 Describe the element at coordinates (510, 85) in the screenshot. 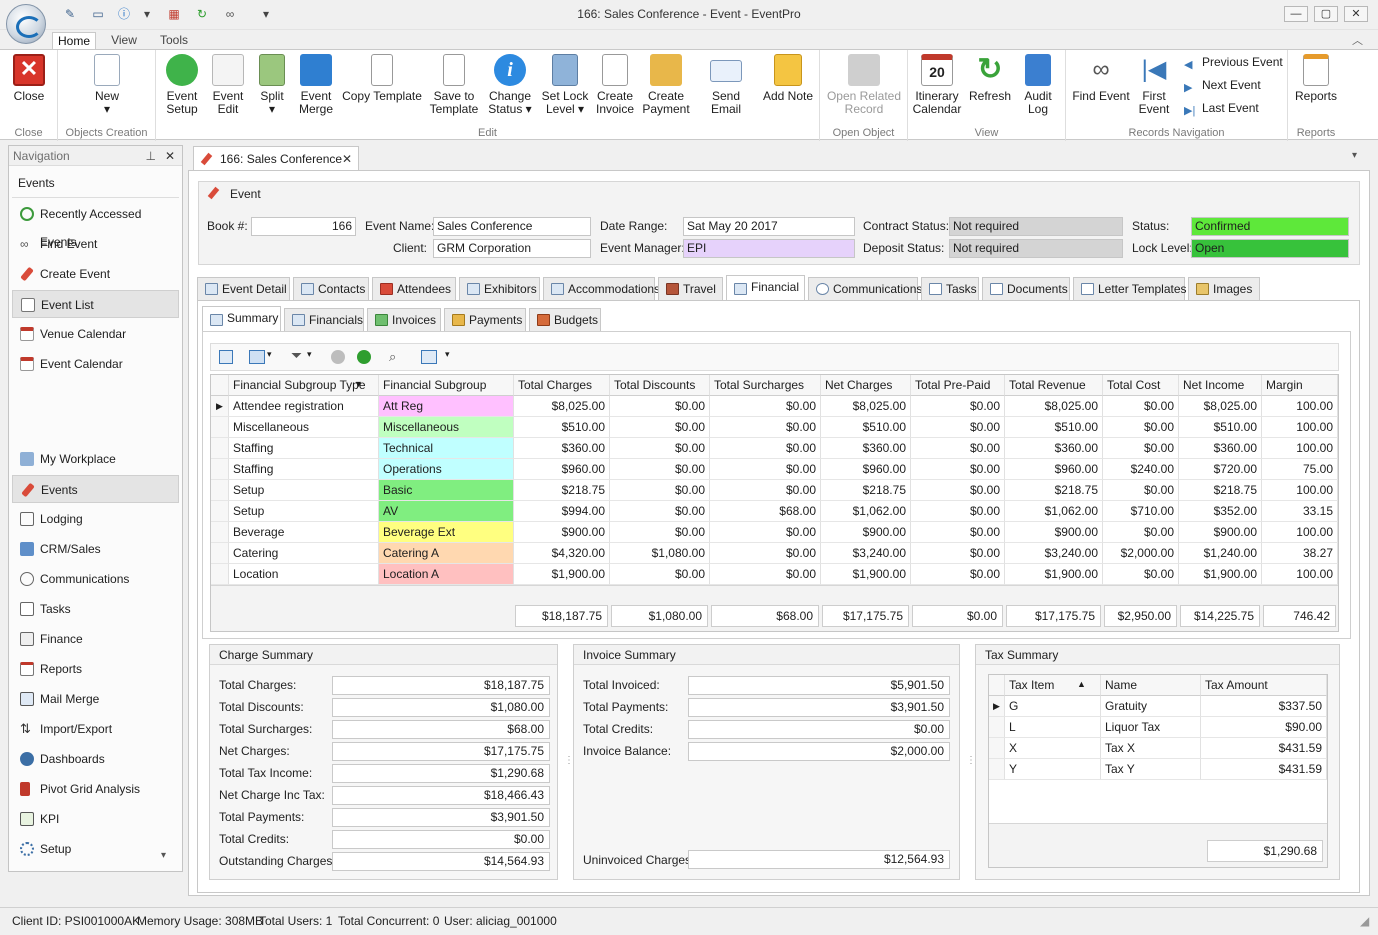

I see `change-status-button: i Change Status ▾` at that location.